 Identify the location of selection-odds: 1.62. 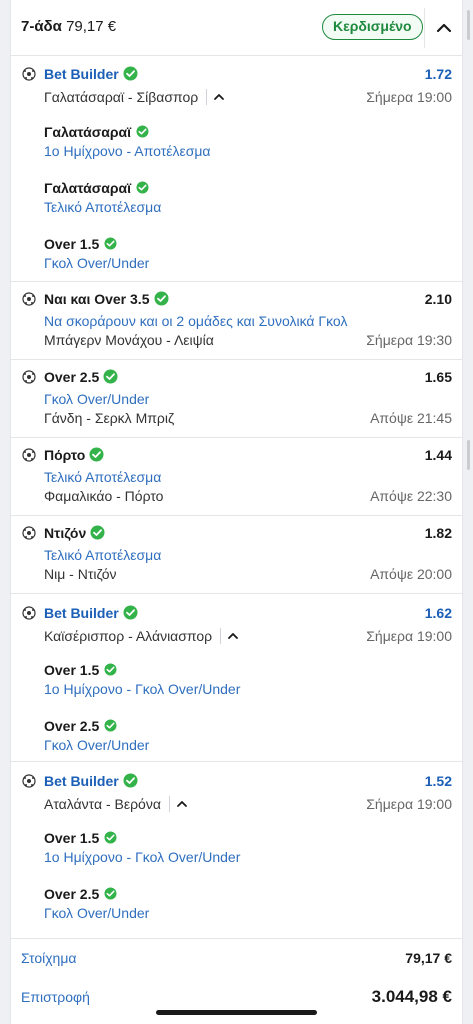
(438, 613).